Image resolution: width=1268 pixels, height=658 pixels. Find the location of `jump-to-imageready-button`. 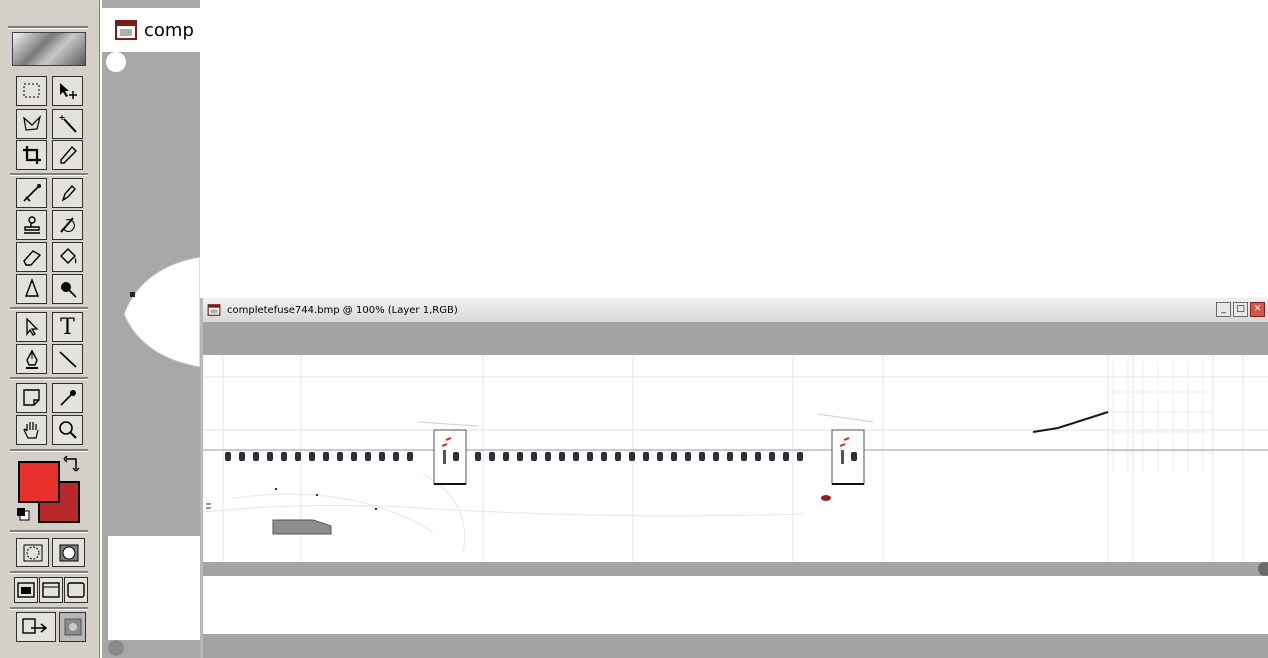

jump-to-imageready-button is located at coordinates (36, 627).